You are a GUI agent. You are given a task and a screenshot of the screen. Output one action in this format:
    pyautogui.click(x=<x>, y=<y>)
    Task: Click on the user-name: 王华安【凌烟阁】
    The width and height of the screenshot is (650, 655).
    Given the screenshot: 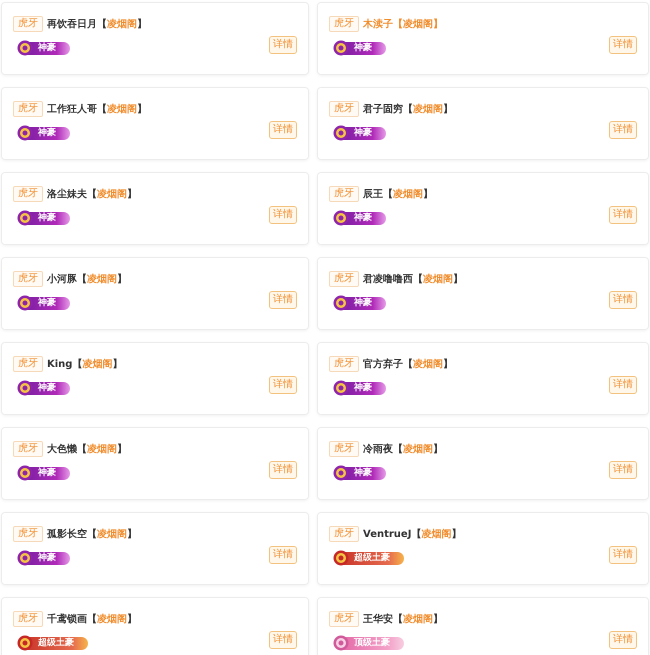 What is the action you would take?
    pyautogui.click(x=403, y=619)
    